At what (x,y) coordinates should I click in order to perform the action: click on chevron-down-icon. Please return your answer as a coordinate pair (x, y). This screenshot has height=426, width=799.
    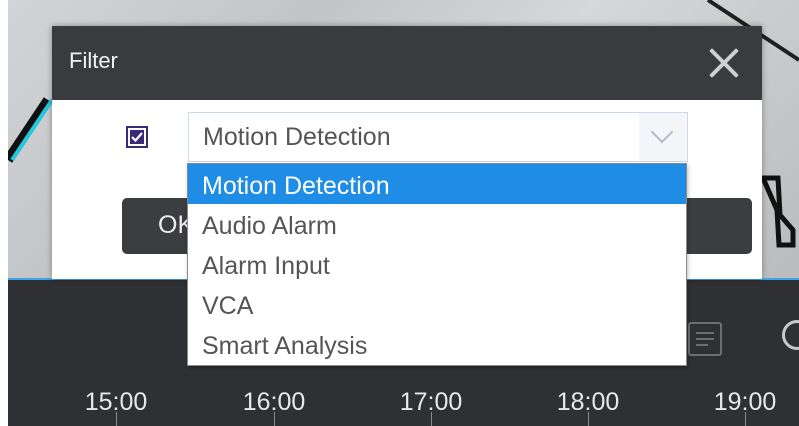
    Looking at the image, I should click on (663, 137).